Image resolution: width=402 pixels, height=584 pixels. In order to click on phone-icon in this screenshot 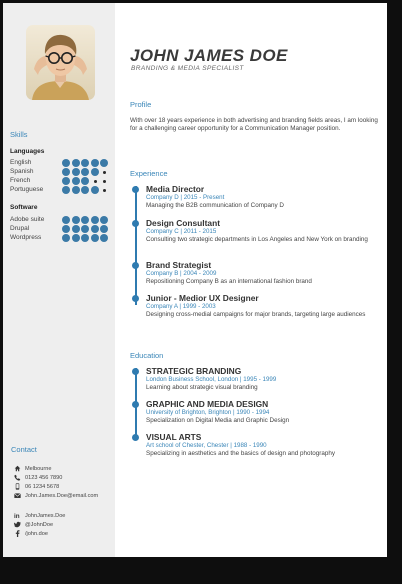, I will do `click(17, 478)`.